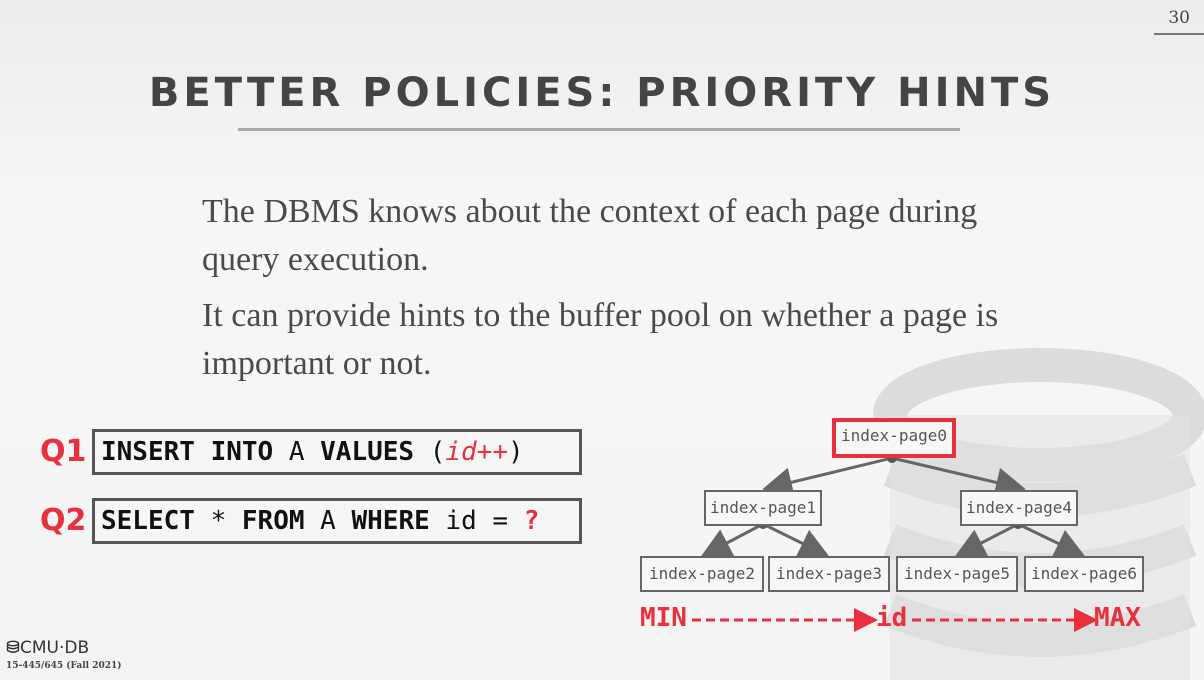  What do you see at coordinates (663, 618) in the screenshot?
I see `axis-min-label: MIN` at bounding box center [663, 618].